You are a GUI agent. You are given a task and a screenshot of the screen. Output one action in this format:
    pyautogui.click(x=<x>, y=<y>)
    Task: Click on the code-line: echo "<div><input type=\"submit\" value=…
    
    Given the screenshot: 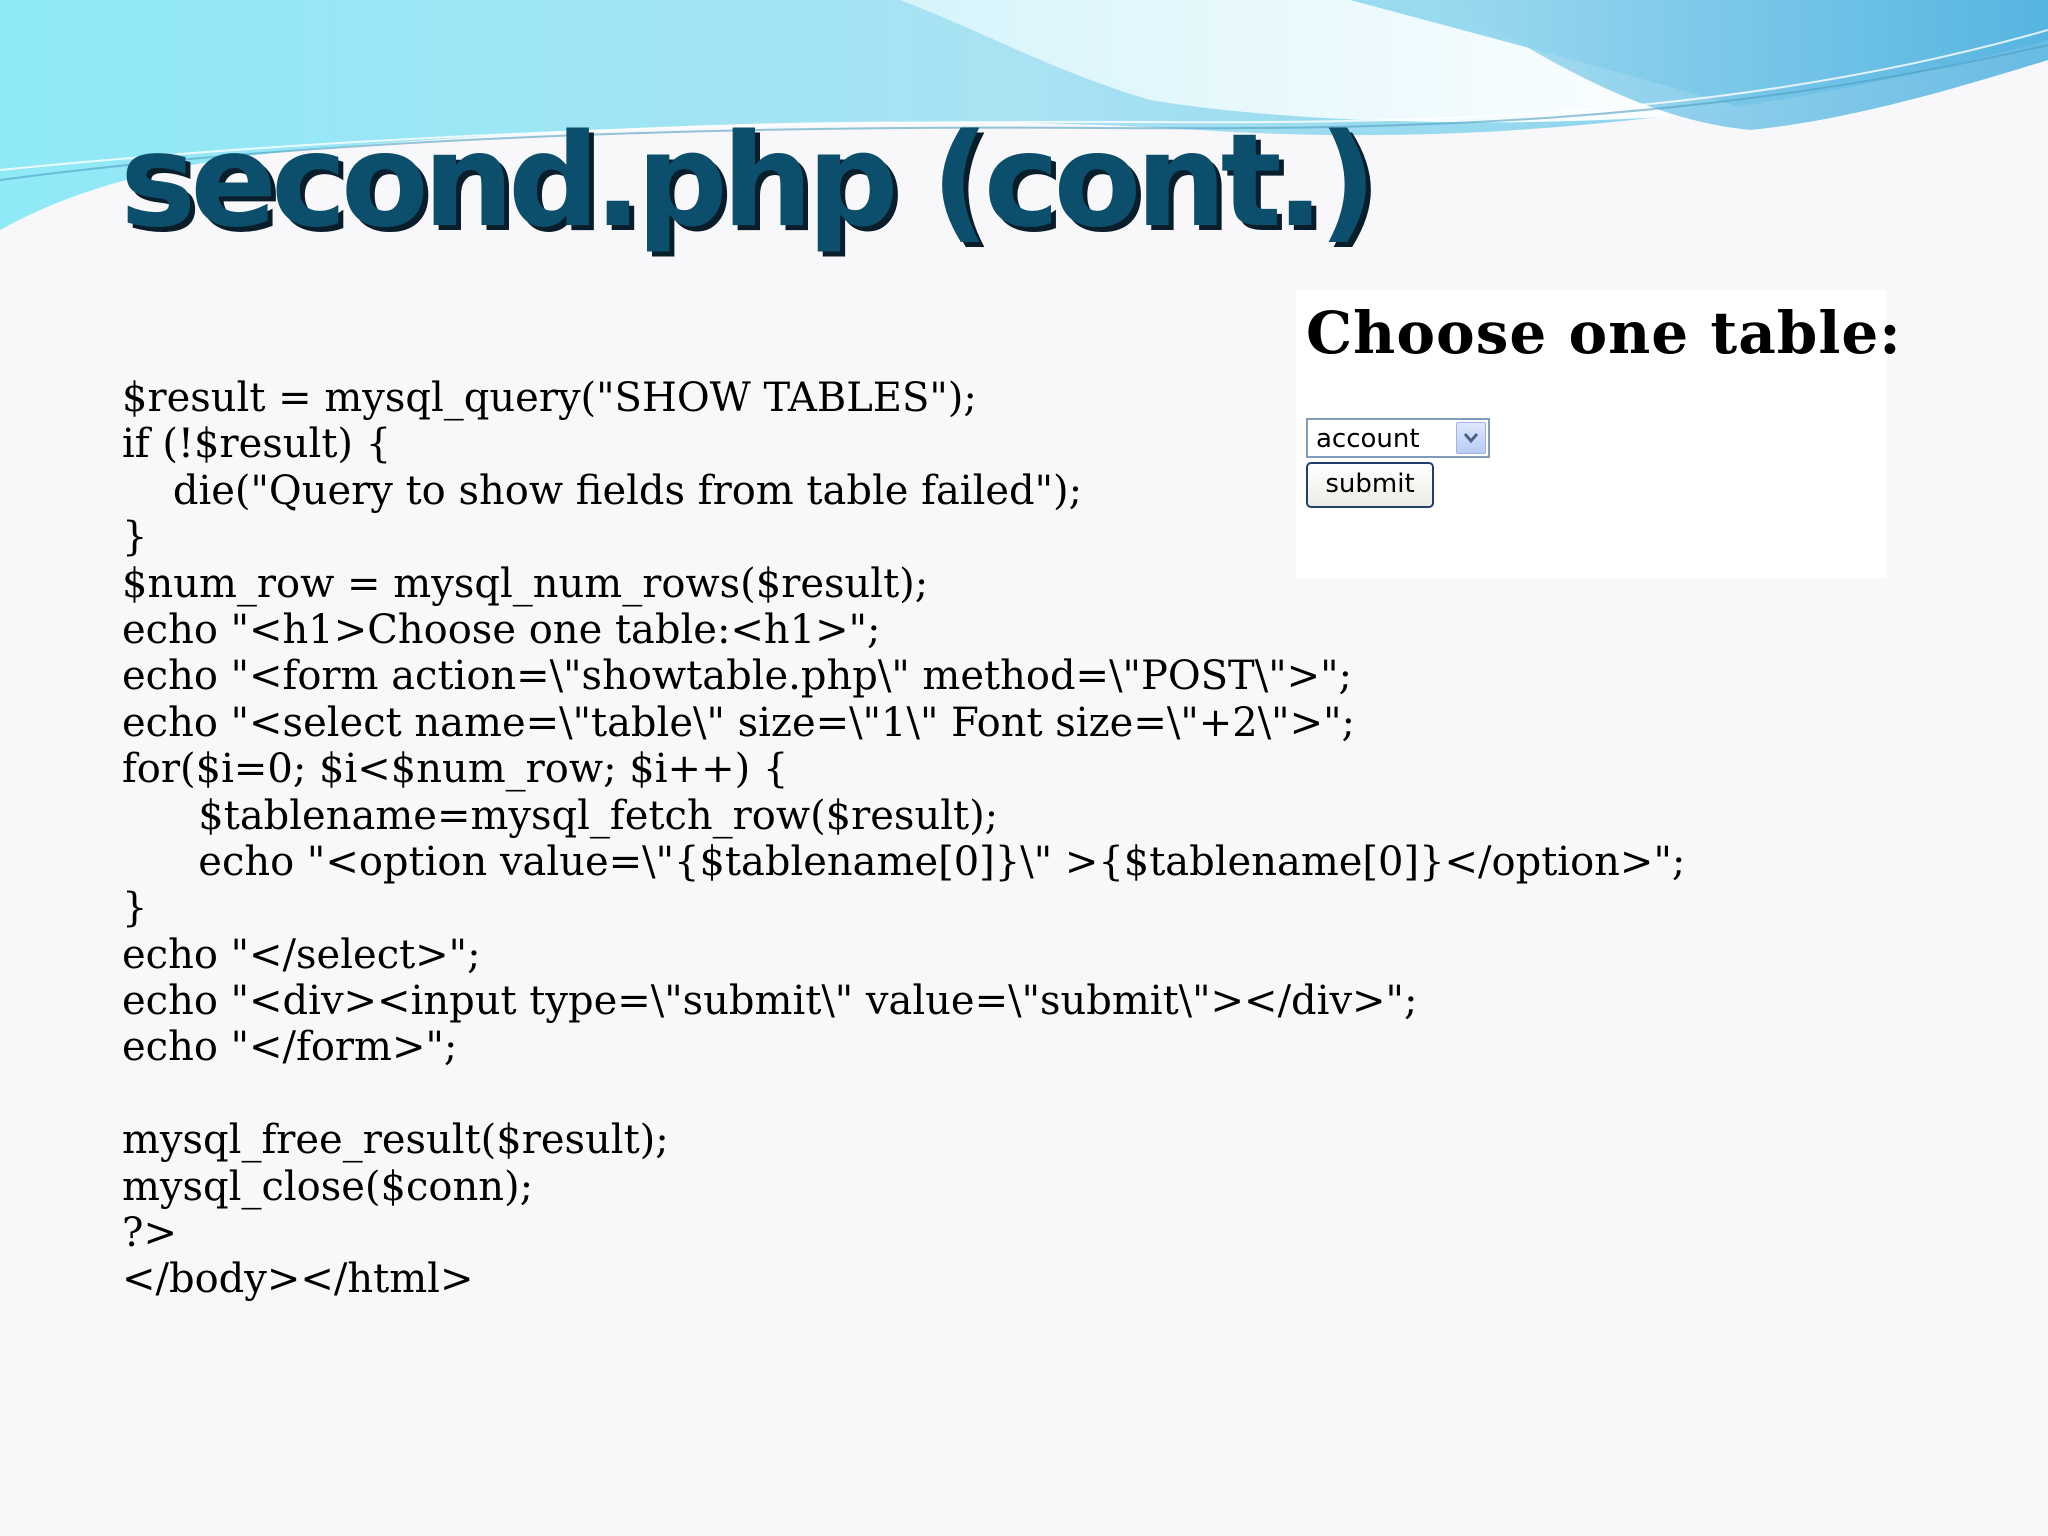 What is the action you would take?
    pyautogui.click(x=770, y=1001)
    